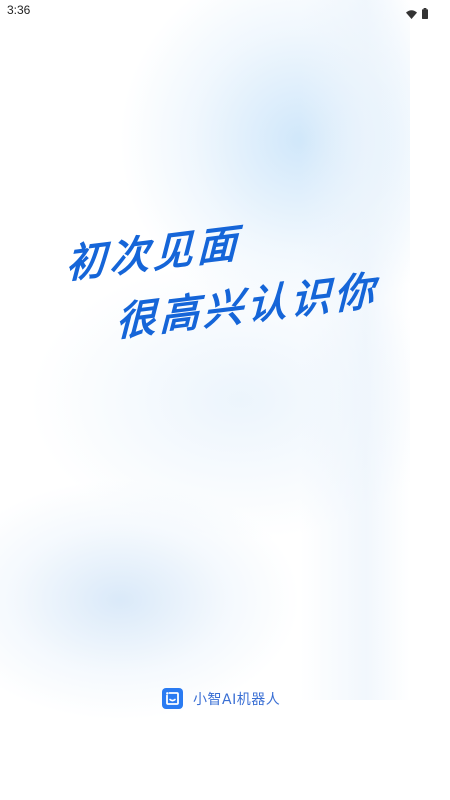 The width and height of the screenshot is (450, 800). I want to click on status-time: 3:36, so click(19, 10).